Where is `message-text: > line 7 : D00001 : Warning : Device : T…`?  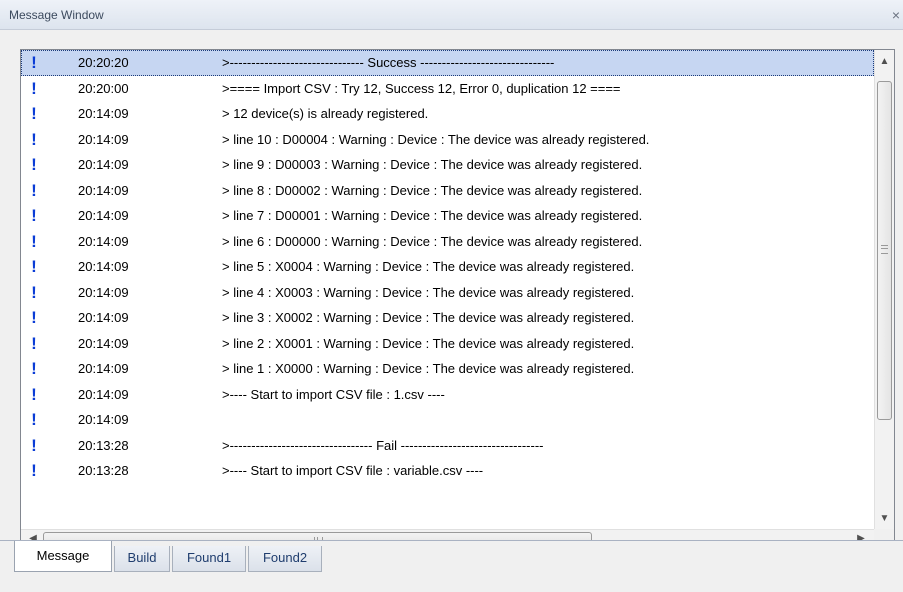
message-text: > line 7 : D00001 : Warning : Device : T… is located at coordinates (432, 215).